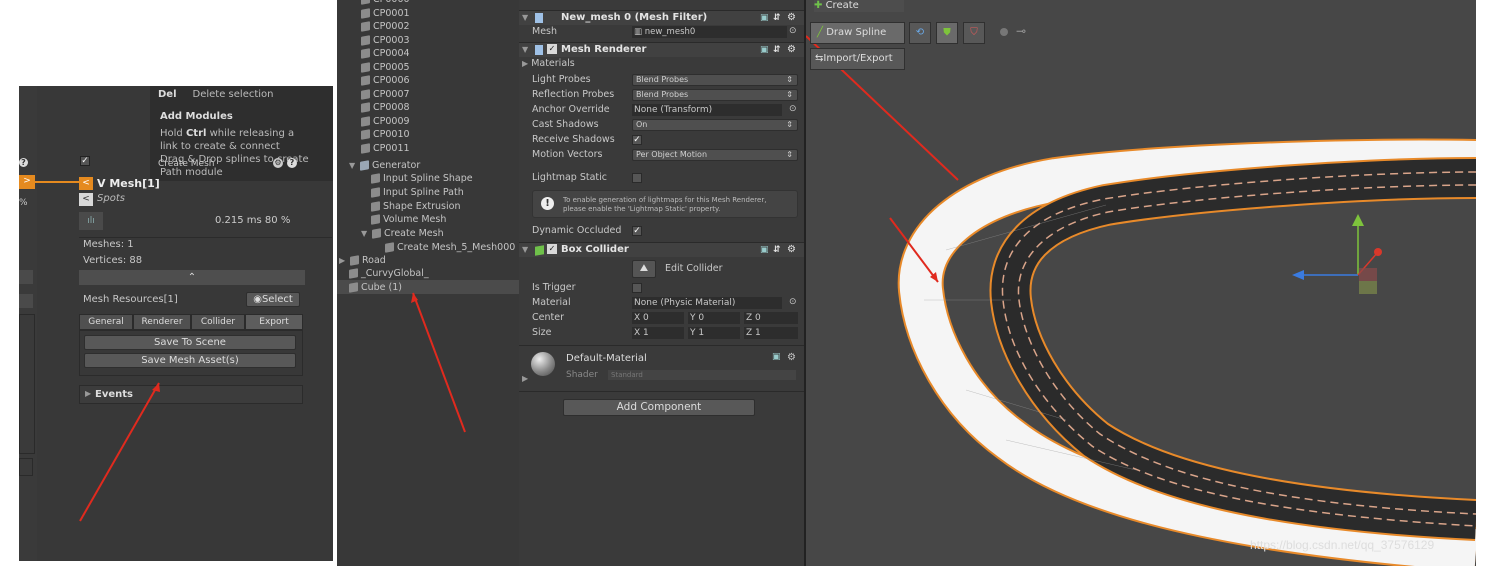 Image resolution: width=1504 pixels, height=566 pixels. Describe the element at coordinates (715, 80) in the screenshot. I see `light-probes-dropdown: Blend Probes ⇕` at that location.